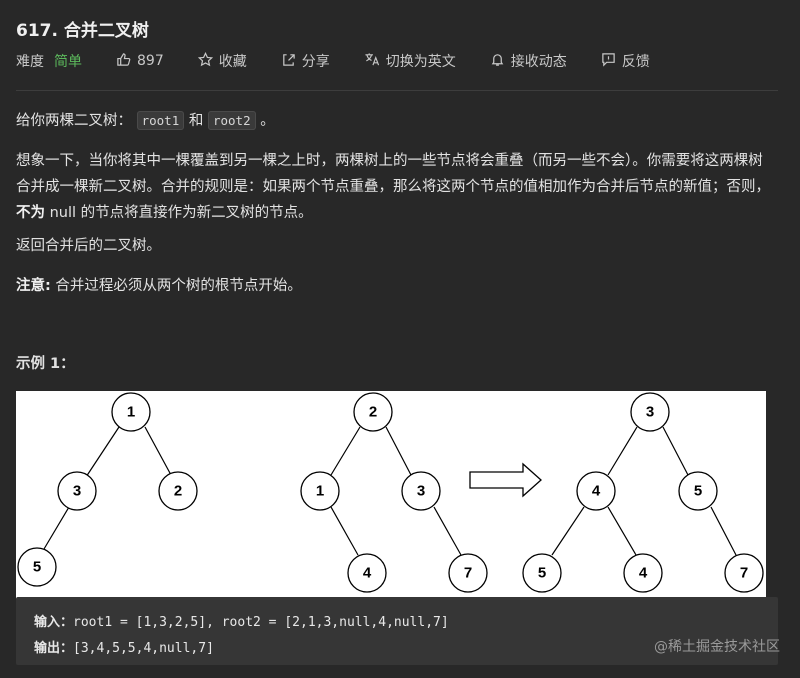  I want to click on share-label: 分享, so click(315, 62).